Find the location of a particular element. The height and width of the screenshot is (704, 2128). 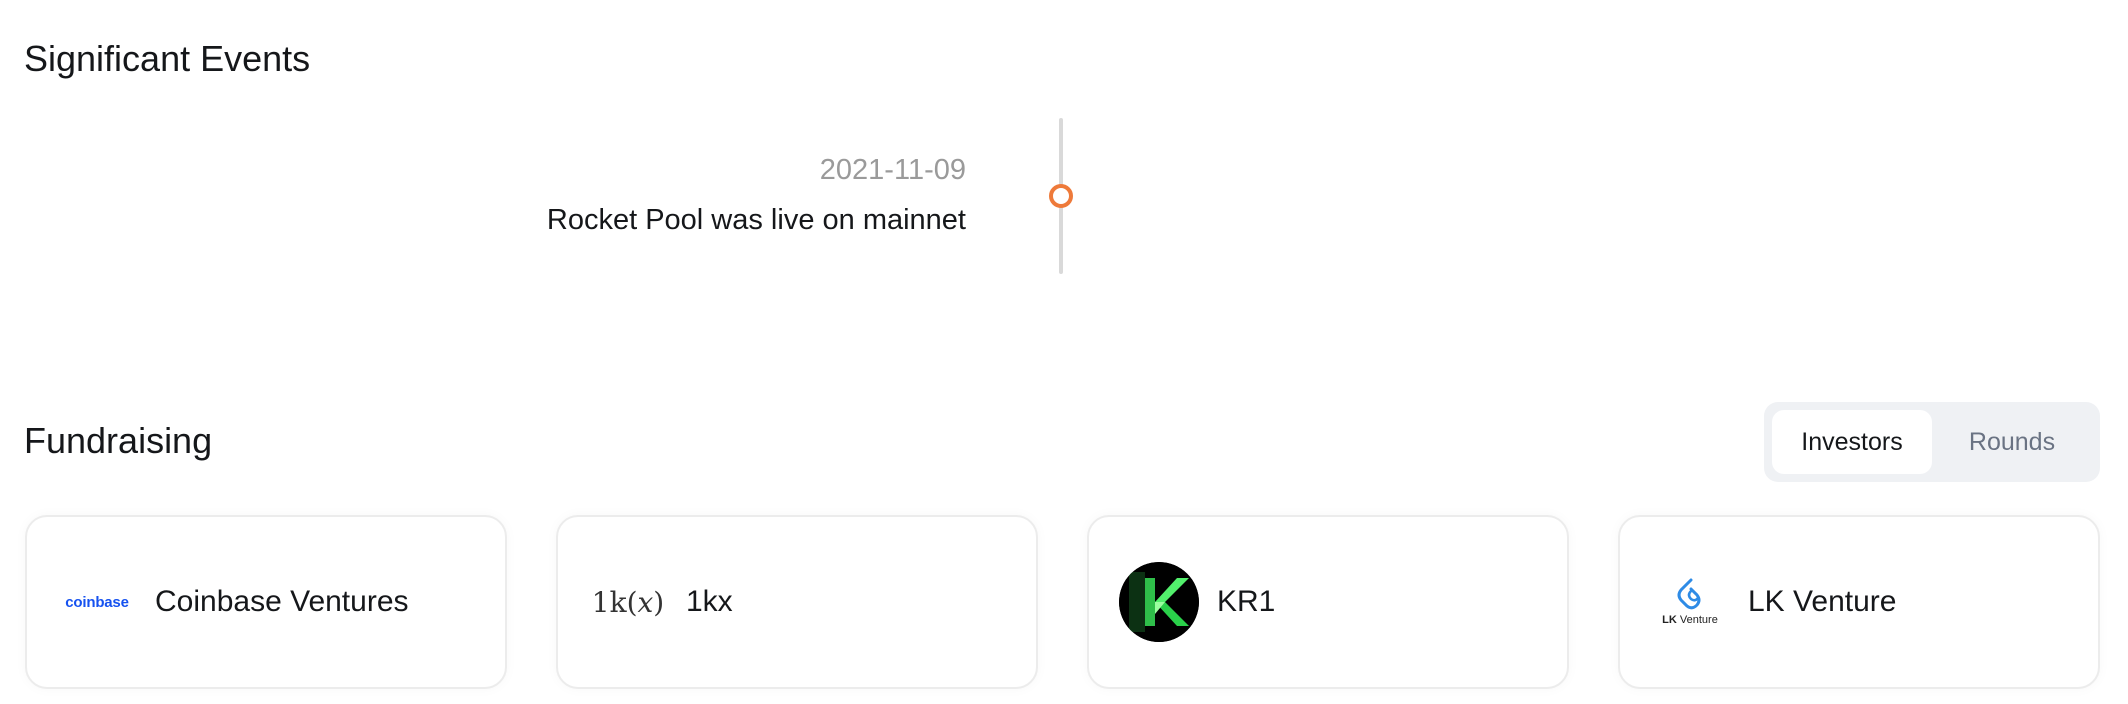

significant-events-title: Significant Events is located at coordinates (167, 58).